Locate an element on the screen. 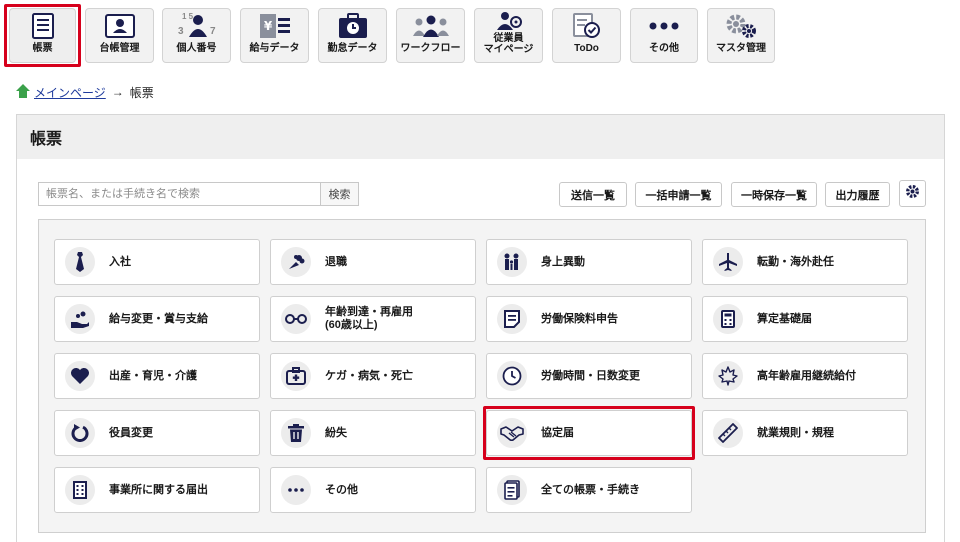 Image resolution: width=960 pixels, height=542 pixels. form-card-label: 出産・育児・介護 is located at coordinates (153, 375).